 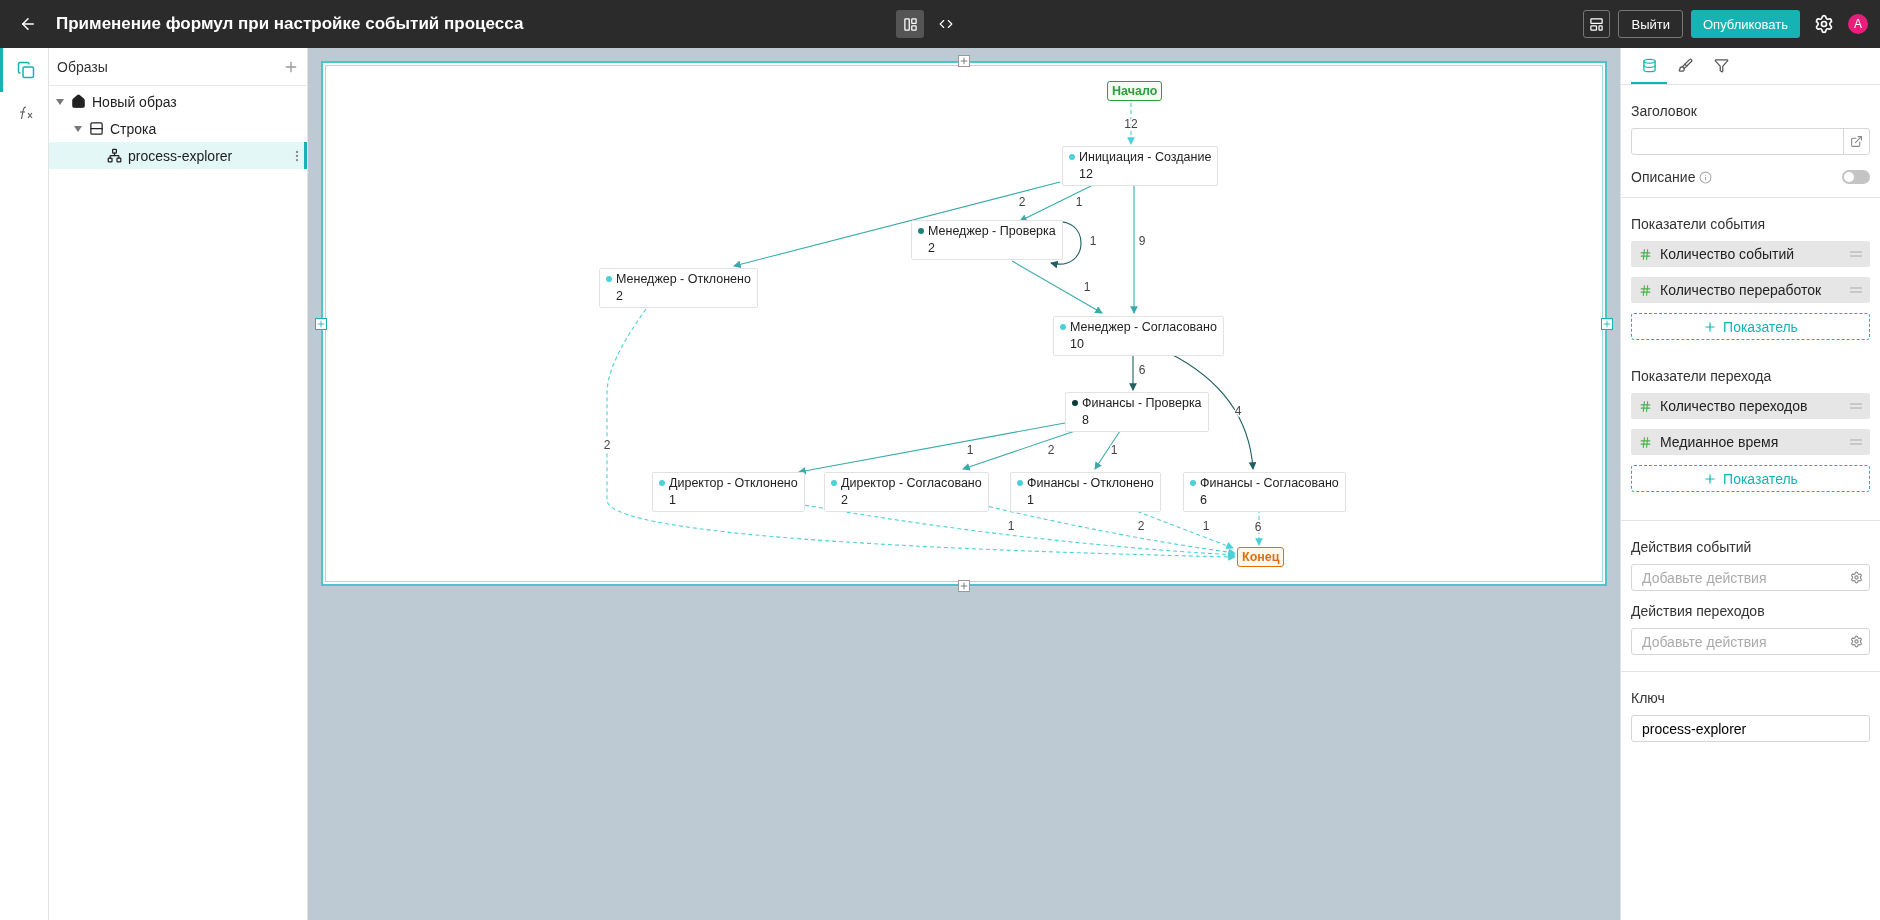 What do you see at coordinates (1858, 24) in the screenshot?
I see `avatar: A` at bounding box center [1858, 24].